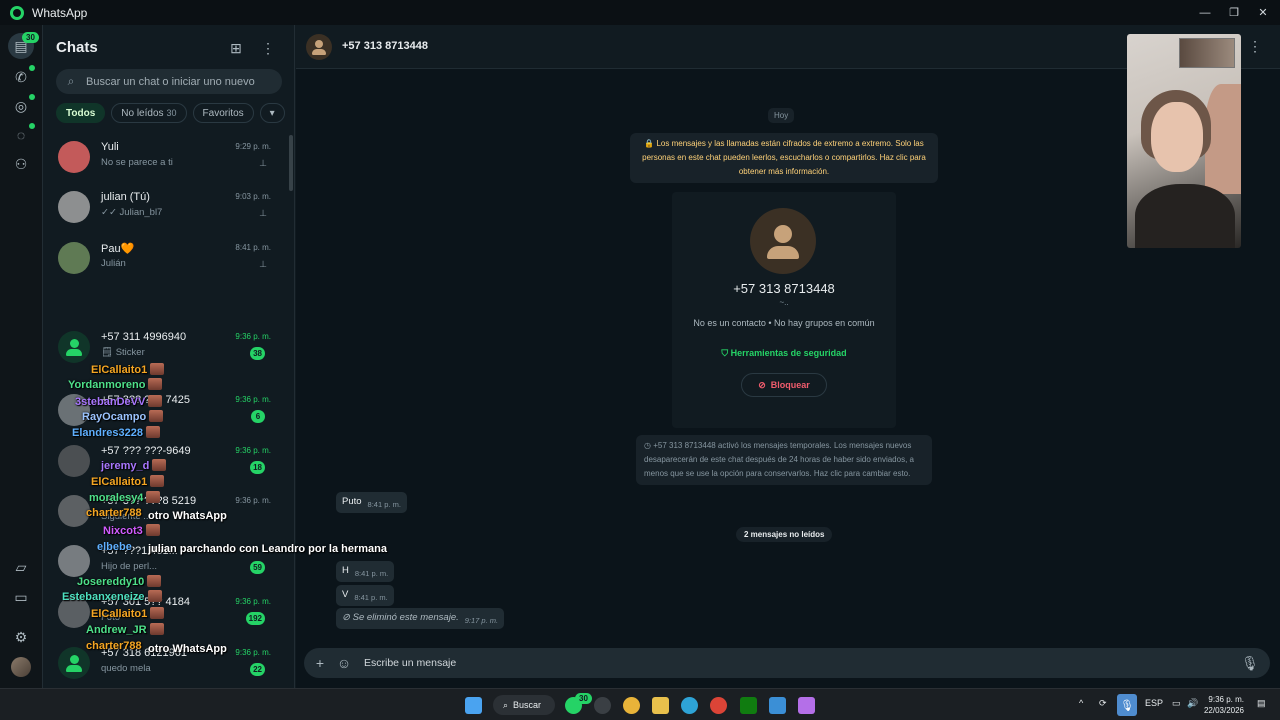  What do you see at coordinates (748, 705) in the screenshot?
I see `xbox-icon` at bounding box center [748, 705].